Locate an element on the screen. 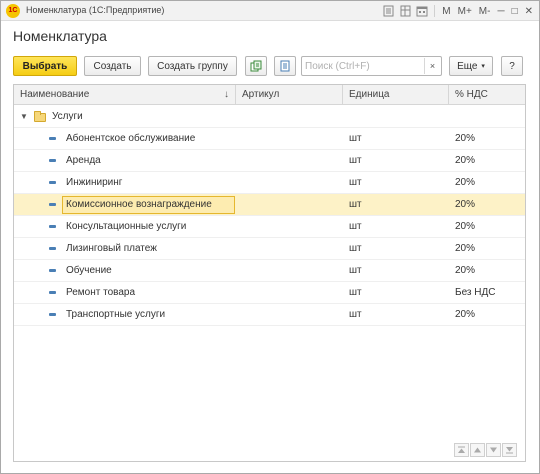 The width and height of the screenshot is (540, 474). table-row: Консультационные услуги шт 20% is located at coordinates (269, 227).